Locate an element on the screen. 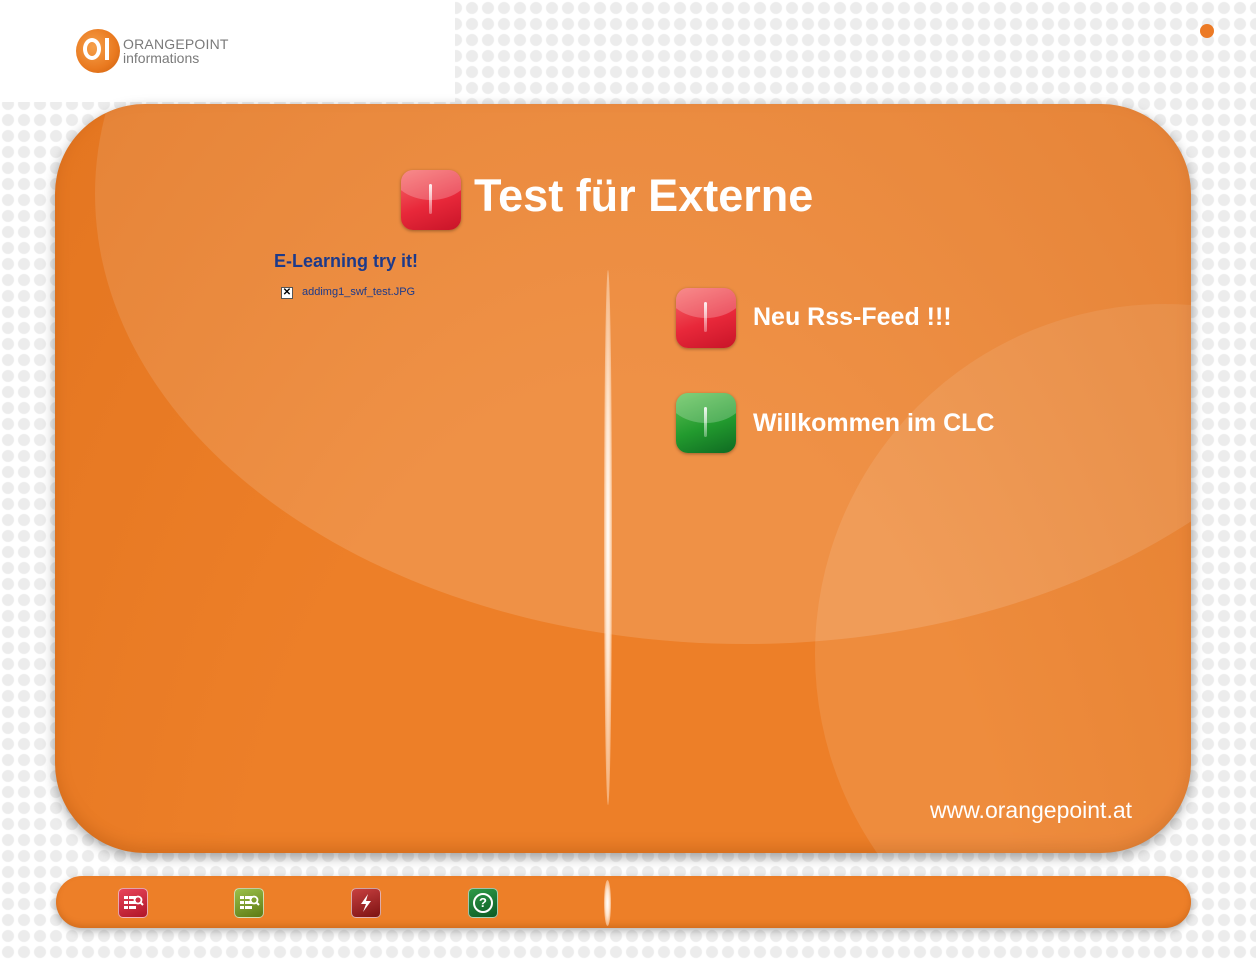  folder-search-icon is located at coordinates (249, 903).